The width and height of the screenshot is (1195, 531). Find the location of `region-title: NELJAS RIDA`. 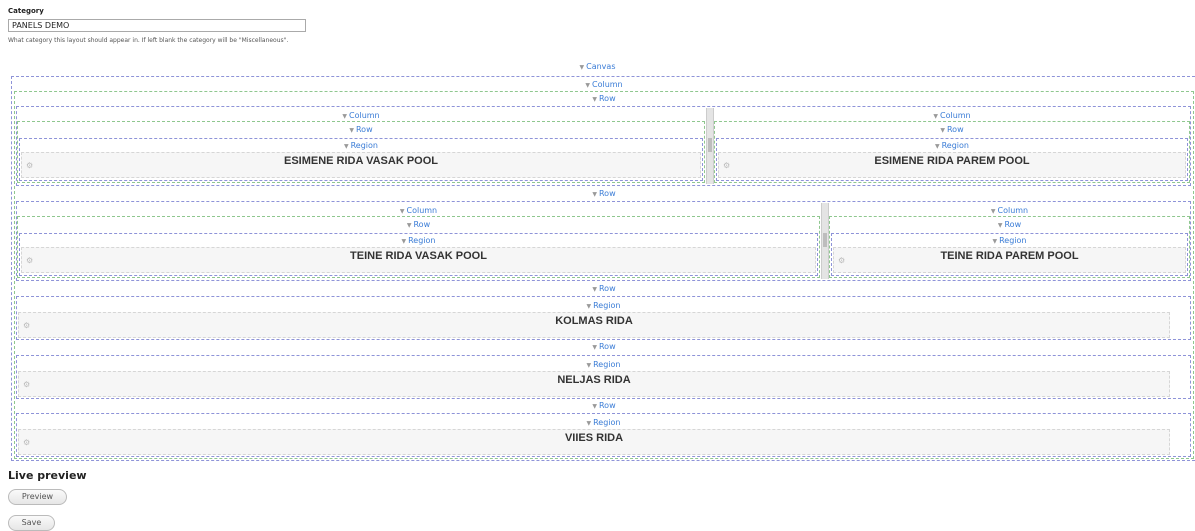

region-title: NELJAS RIDA is located at coordinates (594, 380).